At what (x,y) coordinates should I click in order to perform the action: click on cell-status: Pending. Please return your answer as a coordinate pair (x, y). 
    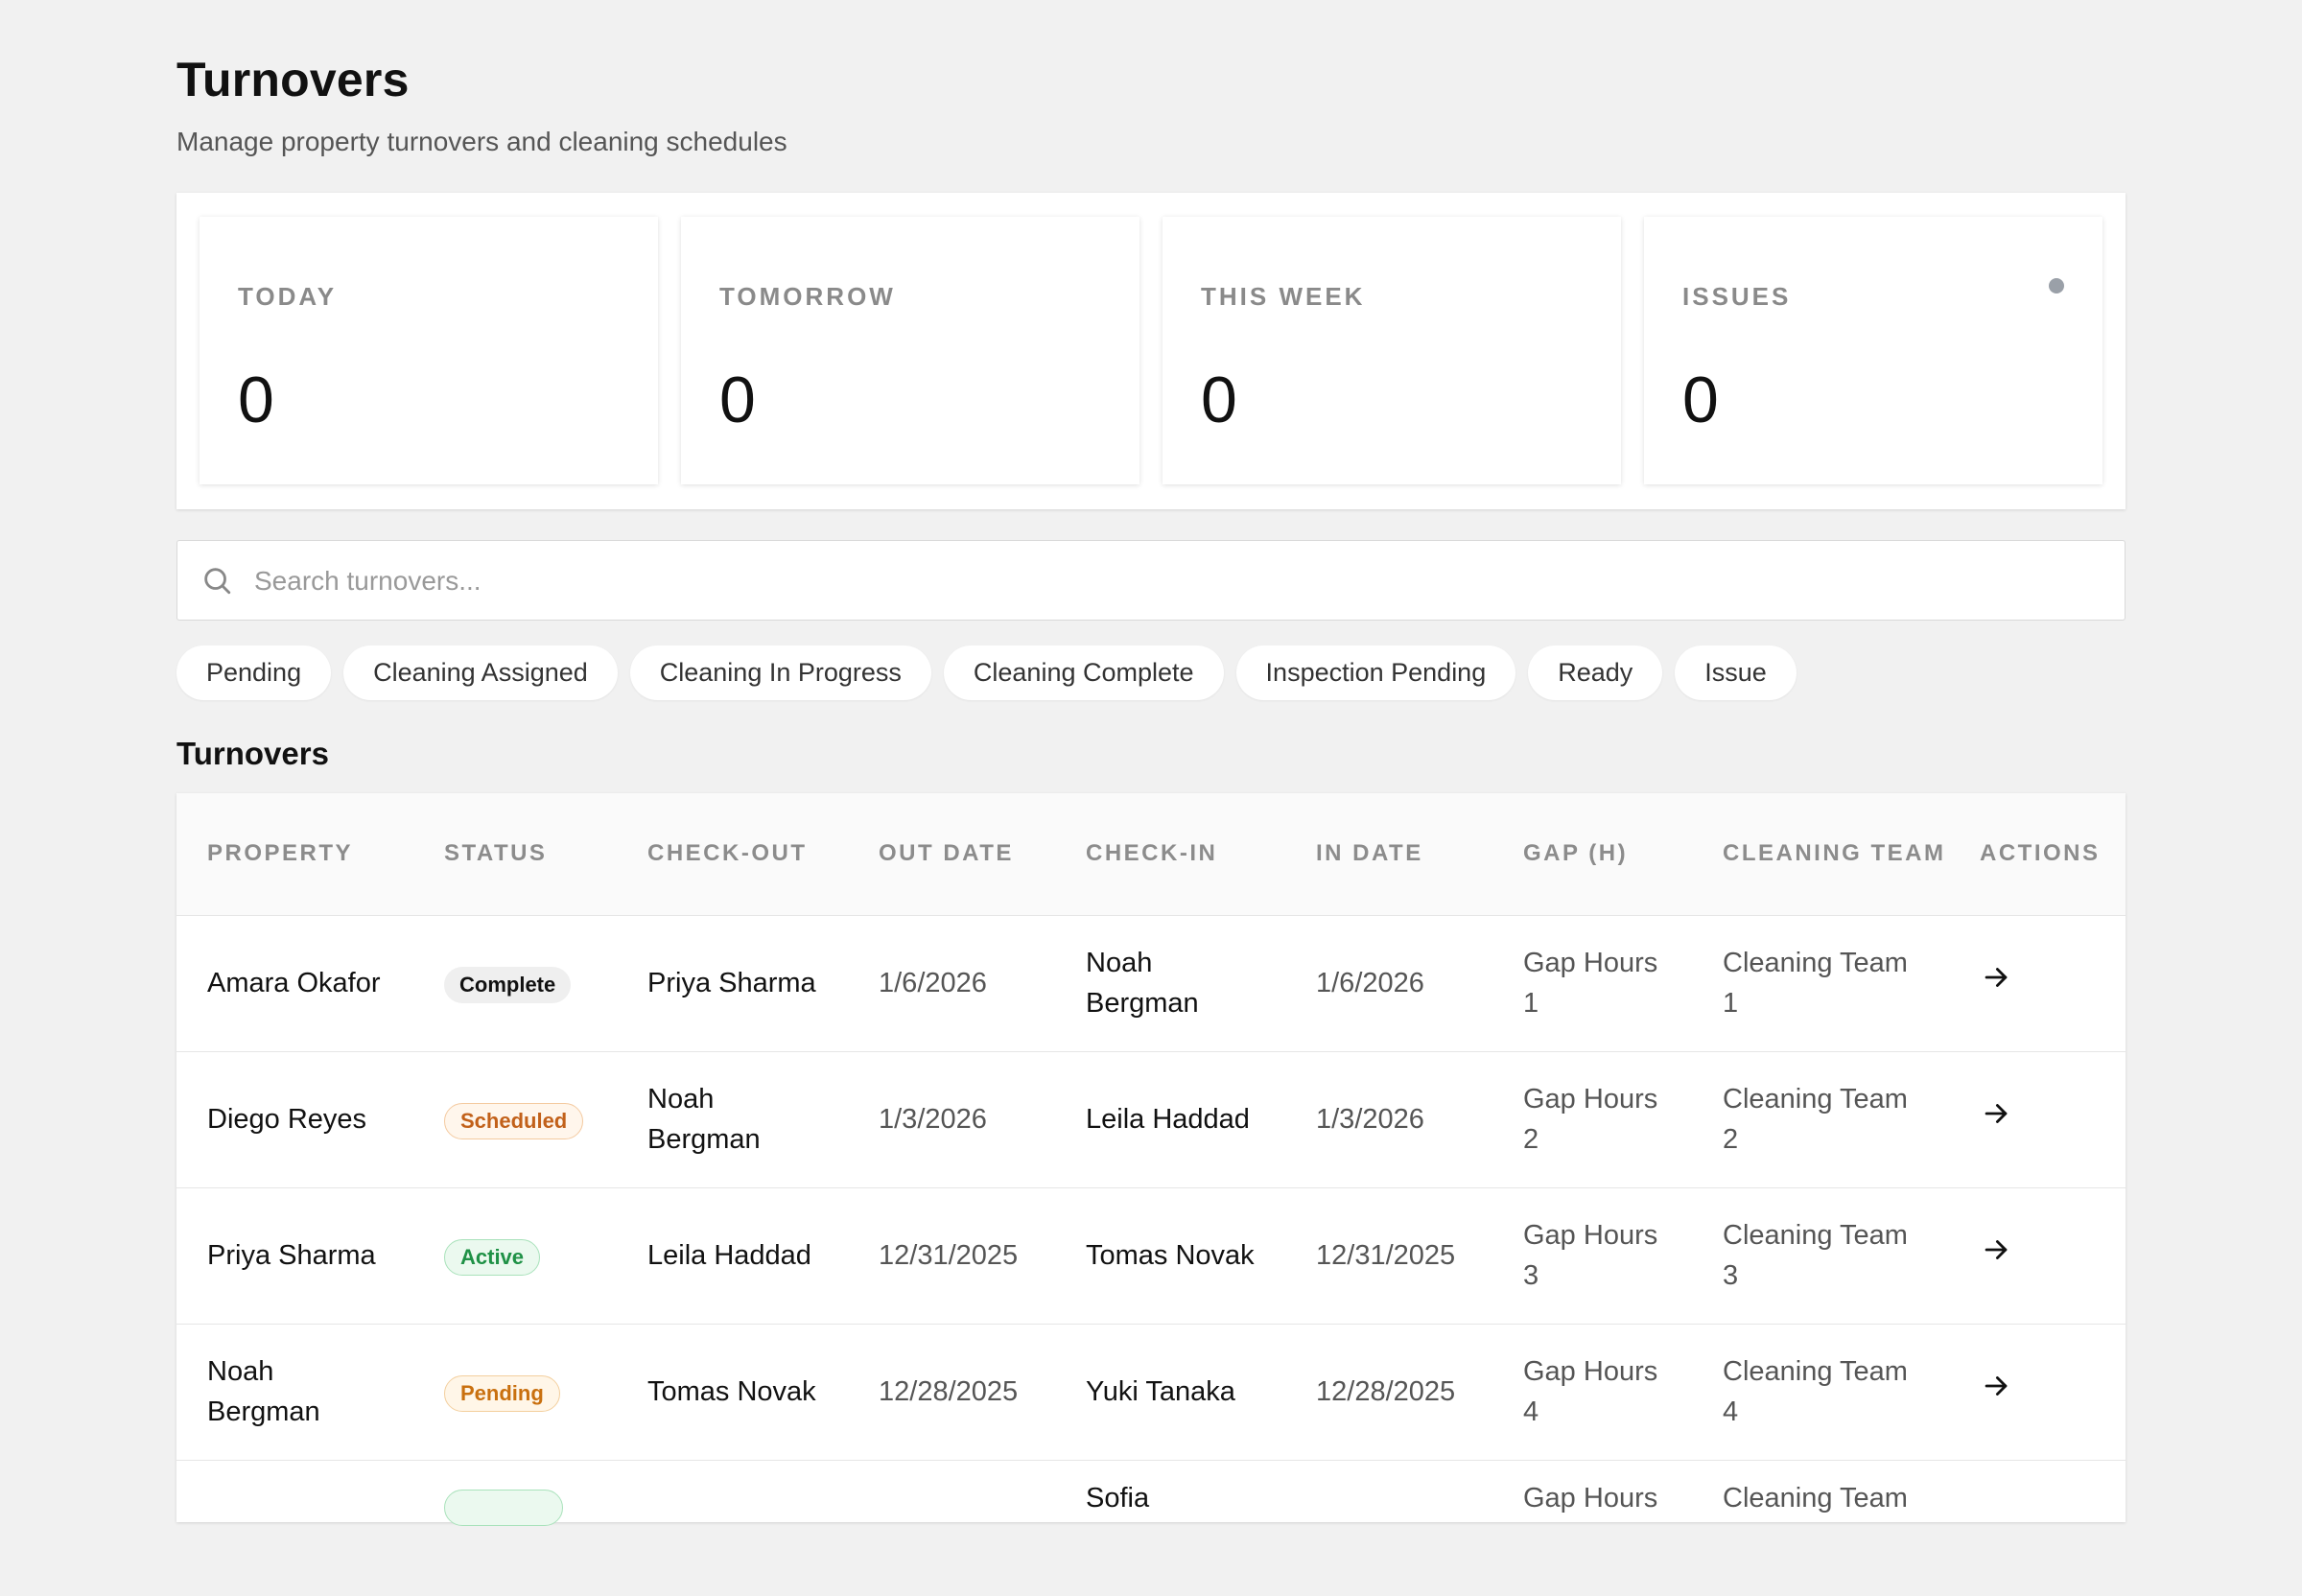
    Looking at the image, I should click on (515, 1392).